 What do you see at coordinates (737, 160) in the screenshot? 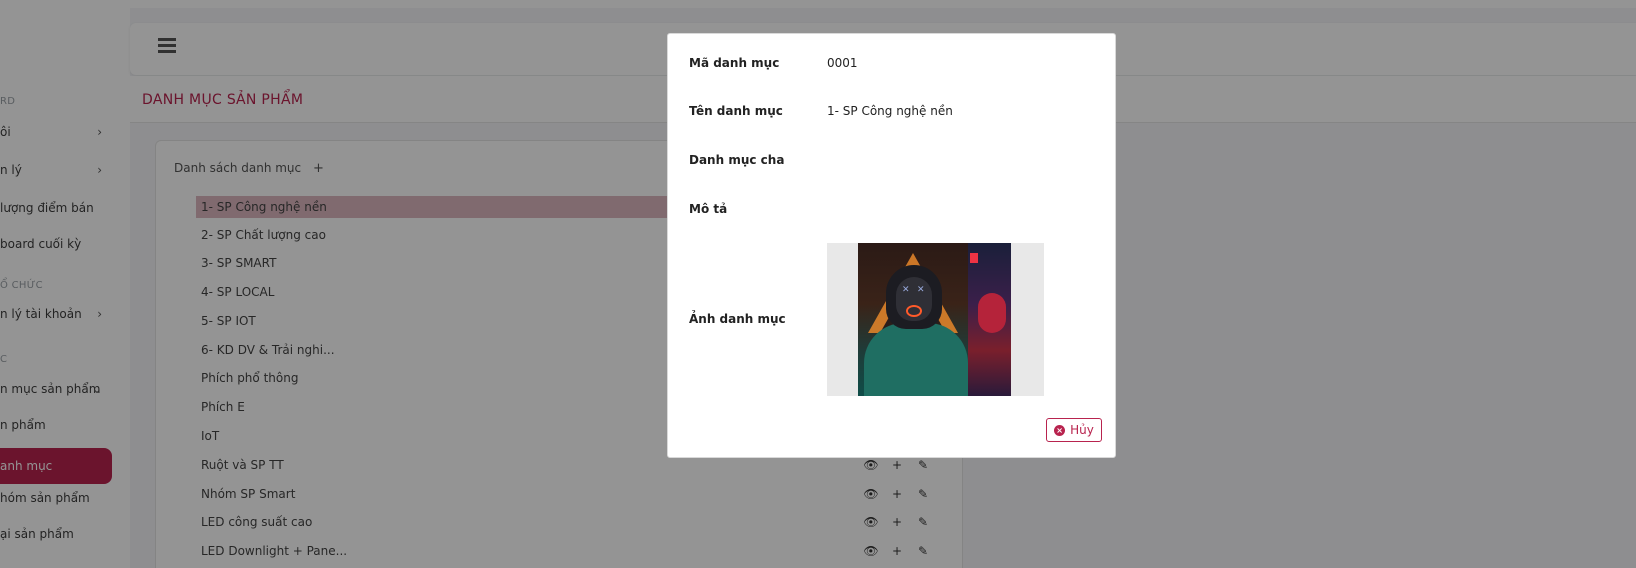
I see `parent-category-label: Danh mục cha` at bounding box center [737, 160].